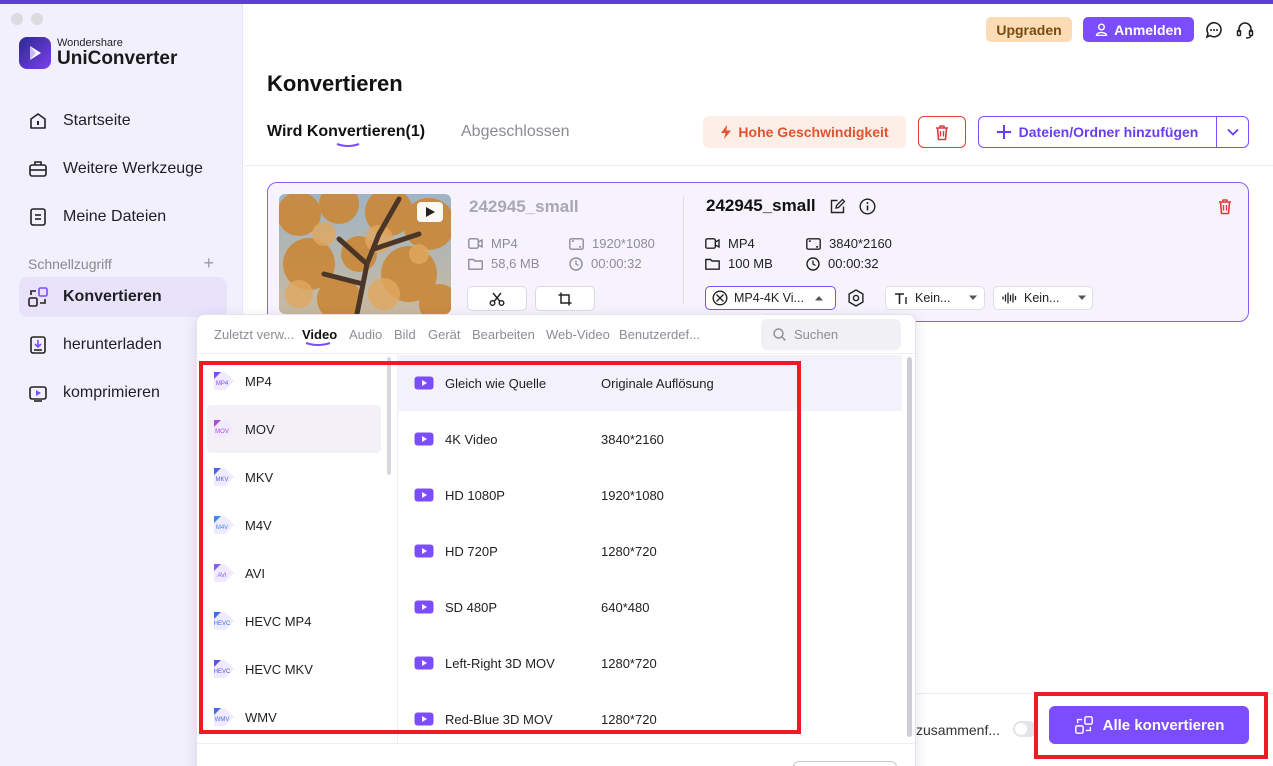 Image resolution: width=1273 pixels, height=766 pixels. I want to click on format-item-label: HEVC MKV, so click(279, 669).